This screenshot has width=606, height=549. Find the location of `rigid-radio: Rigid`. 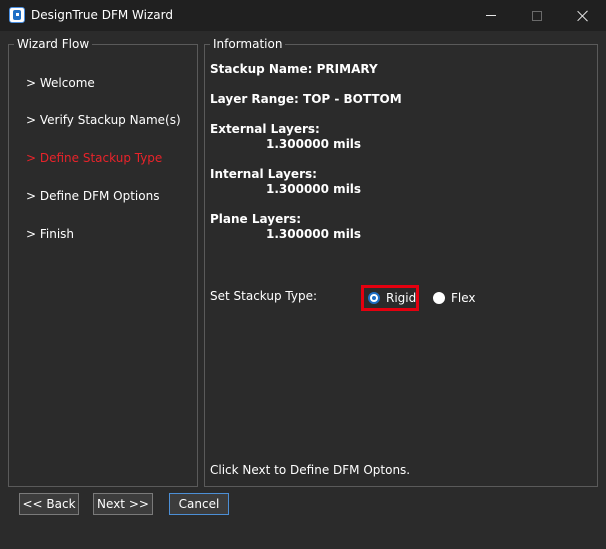

rigid-radio: Rigid is located at coordinates (392, 298).